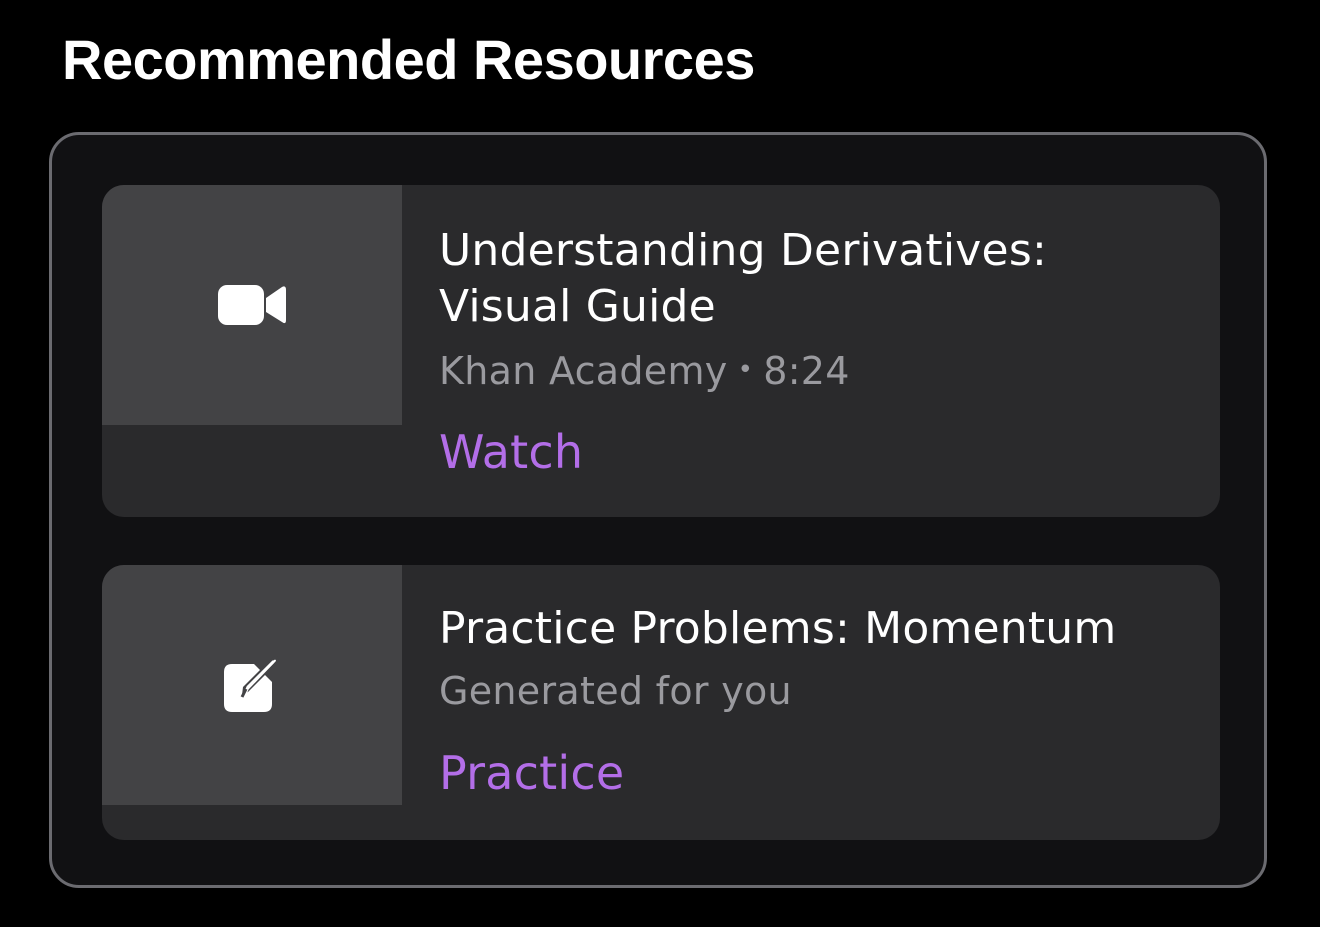 This screenshot has height=927, width=1320. What do you see at coordinates (778, 628) in the screenshot?
I see `resource-title: Practice Problems: Momentum` at bounding box center [778, 628].